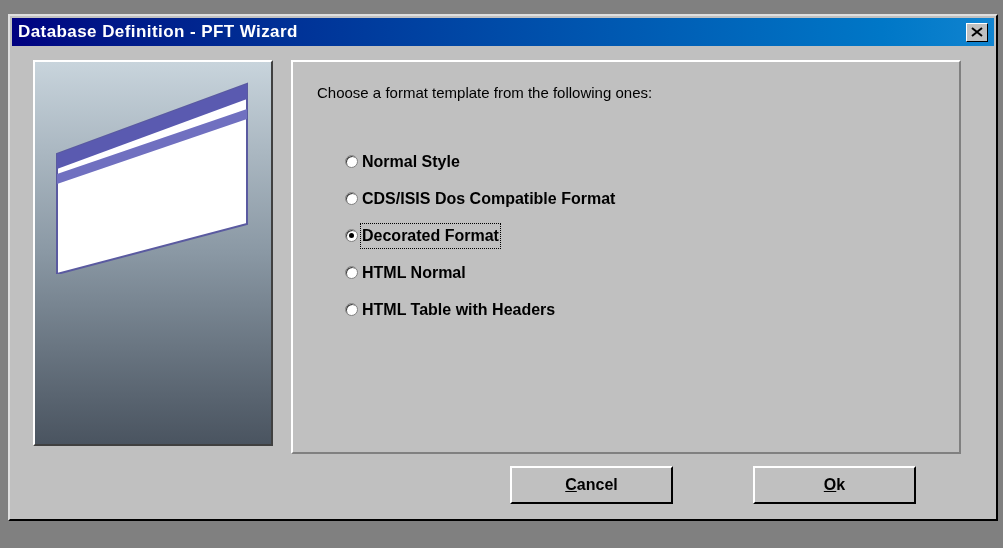  What do you see at coordinates (430, 235) in the screenshot?
I see `option-label: Decorated Format` at bounding box center [430, 235].